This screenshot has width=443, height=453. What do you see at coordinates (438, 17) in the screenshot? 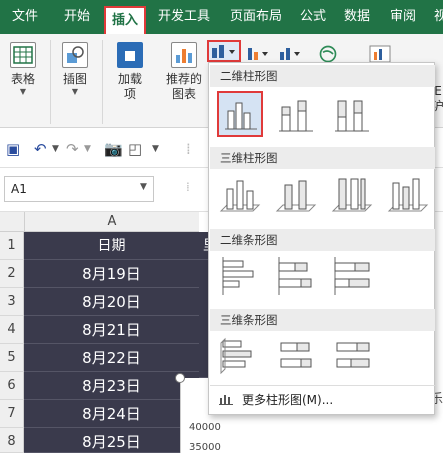
I see `tab-view: 视` at bounding box center [438, 17].